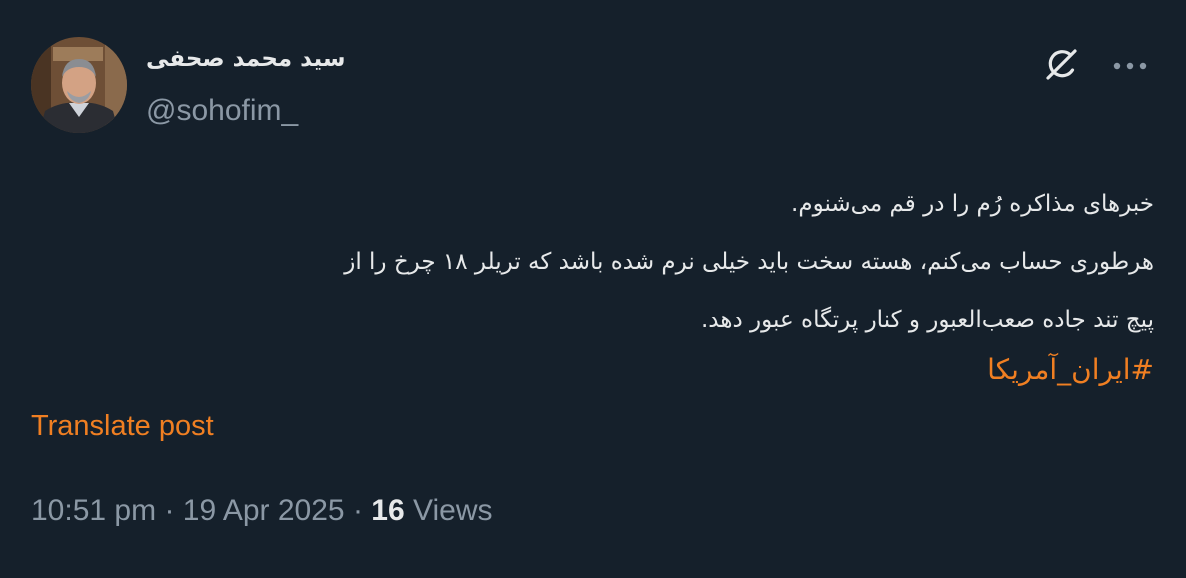 The height and width of the screenshot is (578, 1186). What do you see at coordinates (93, 510) in the screenshot?
I see `post-time: 10:51 pm` at bounding box center [93, 510].